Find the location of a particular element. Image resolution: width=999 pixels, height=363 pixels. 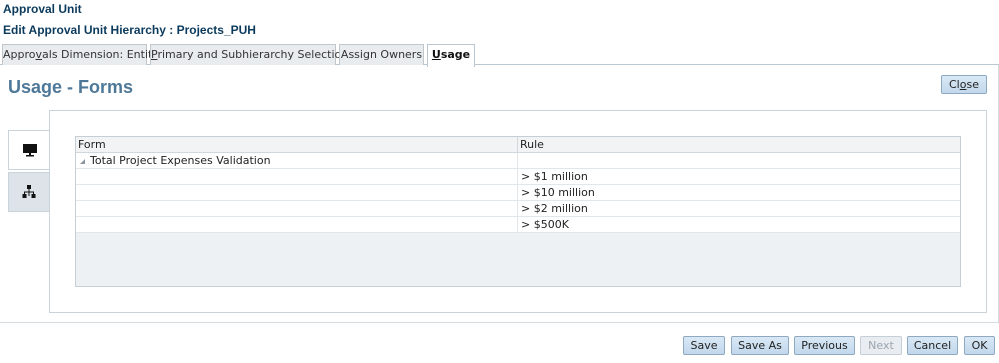

table-row: > $500K is located at coordinates (518, 225).